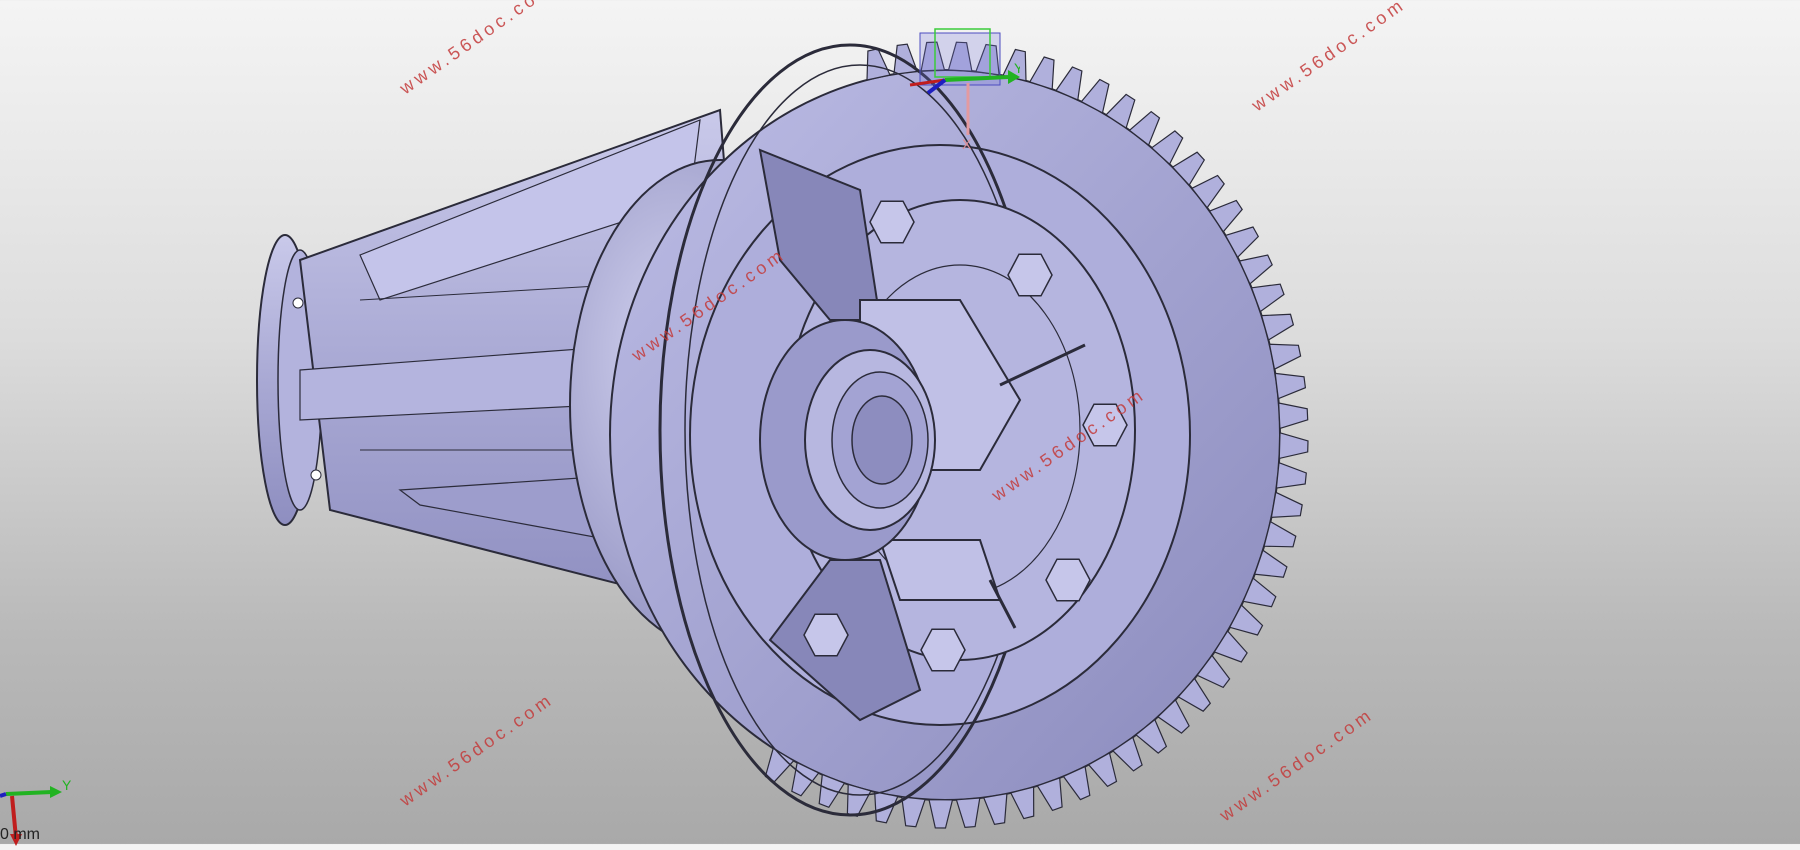 This screenshot has height=850, width=1800. I want to click on part-axis-triad: Y X, so click(960, 90).